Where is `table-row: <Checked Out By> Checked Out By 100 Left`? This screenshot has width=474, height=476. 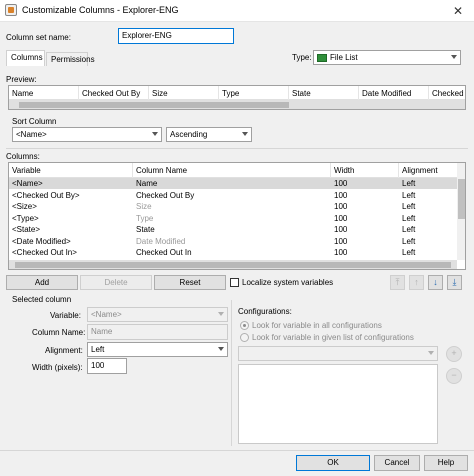
table-row: <Checked Out By> Checked Out By 100 Left is located at coordinates (233, 195).